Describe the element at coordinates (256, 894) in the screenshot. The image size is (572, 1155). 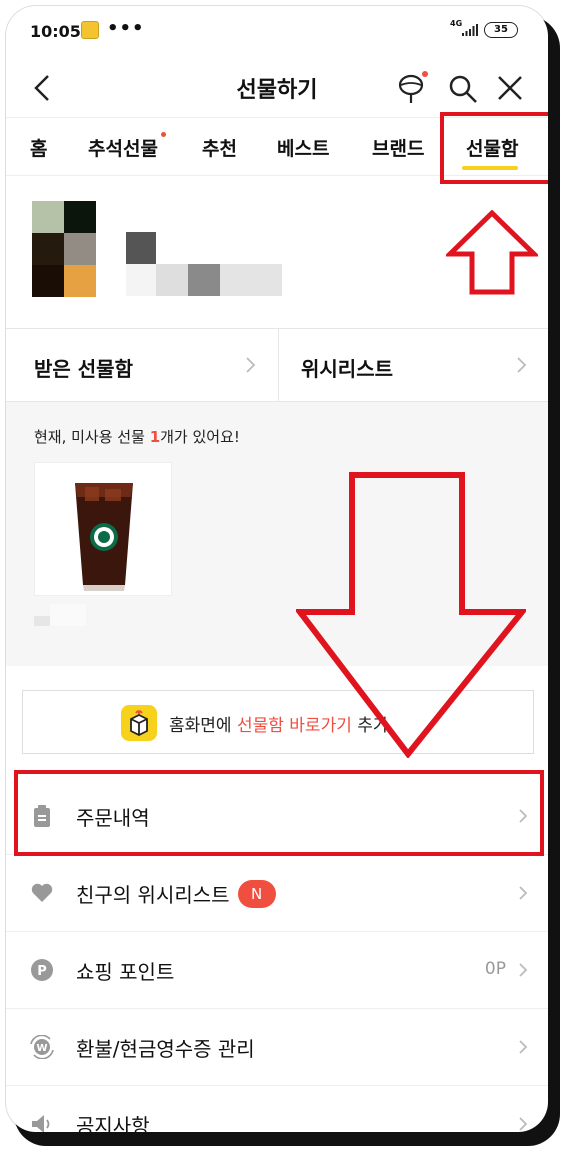
I see `new-badge: N` at that location.